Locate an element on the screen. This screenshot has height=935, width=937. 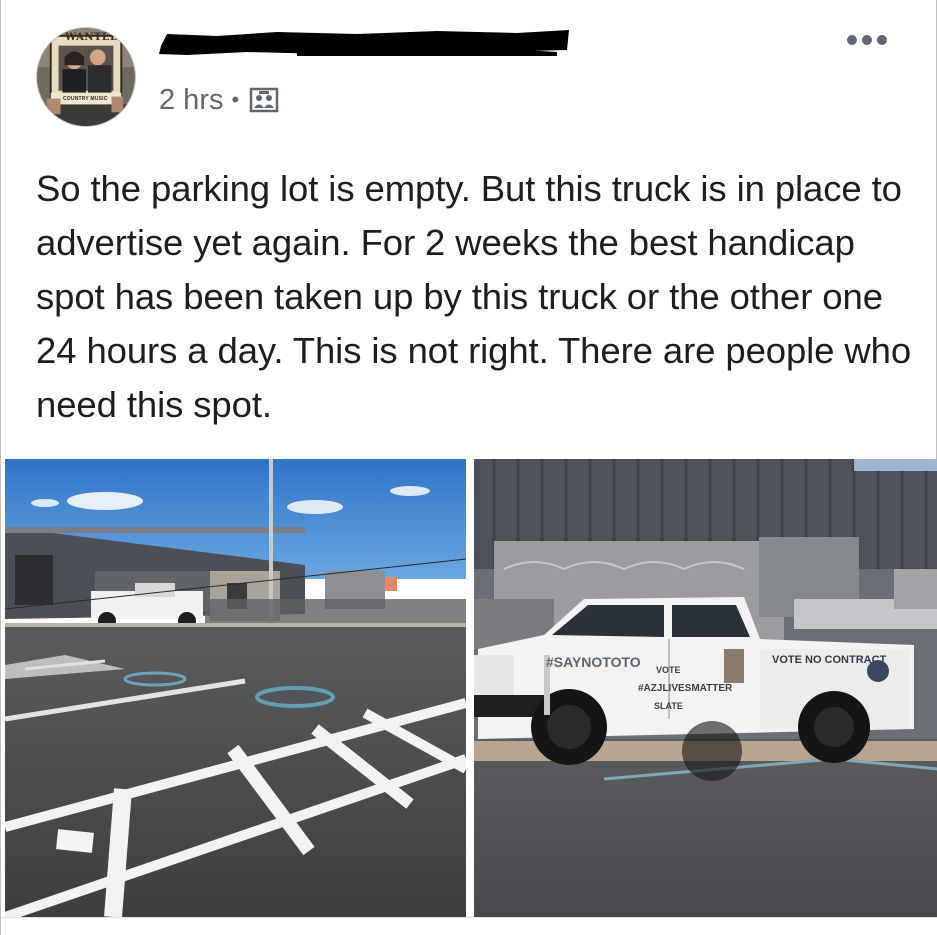
truck-slate-decal: SLATE is located at coordinates (668, 706).